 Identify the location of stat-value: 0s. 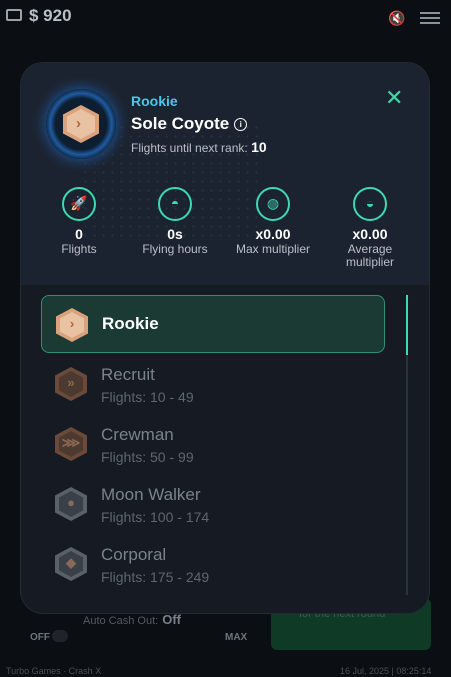
(175, 234).